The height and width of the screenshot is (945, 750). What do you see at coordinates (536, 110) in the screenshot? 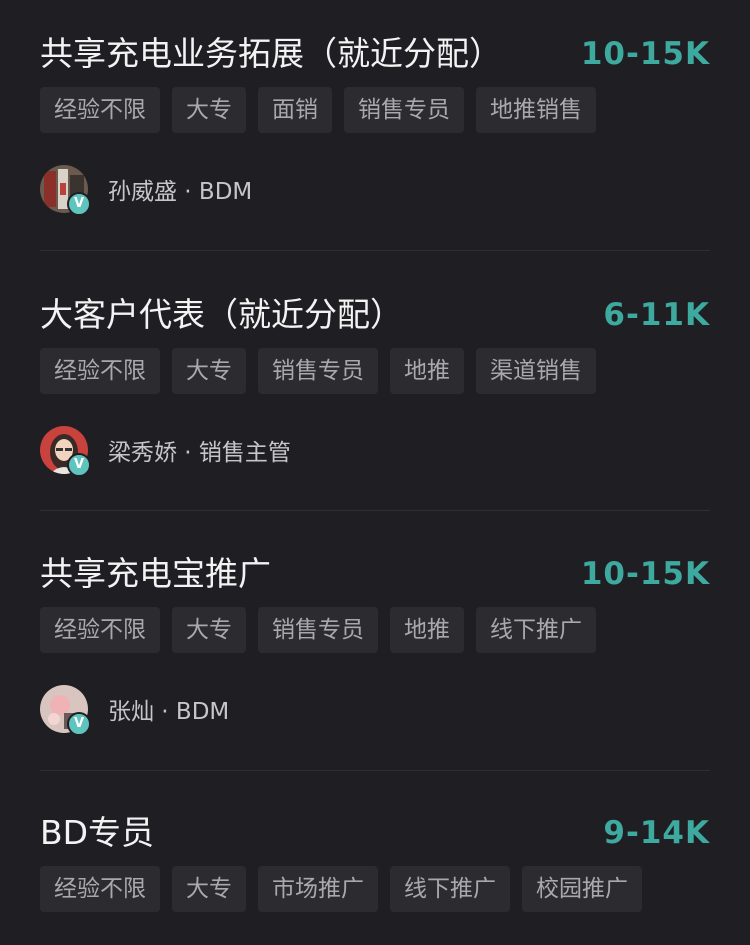
I see `tag-skill: 地推销售` at bounding box center [536, 110].